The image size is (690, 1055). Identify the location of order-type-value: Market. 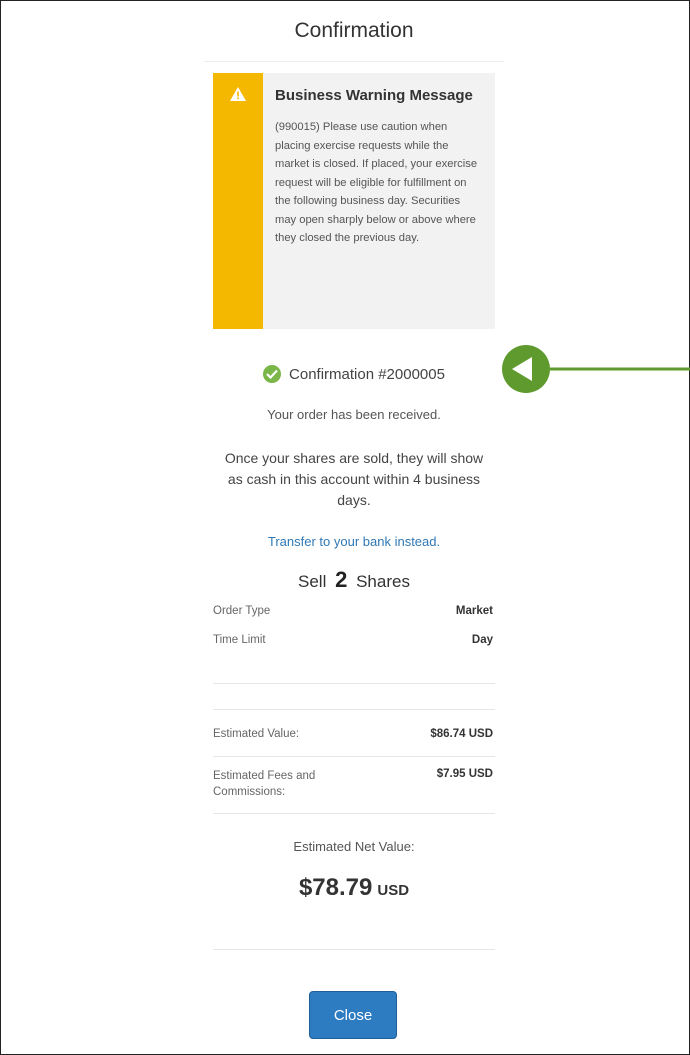
(474, 611).